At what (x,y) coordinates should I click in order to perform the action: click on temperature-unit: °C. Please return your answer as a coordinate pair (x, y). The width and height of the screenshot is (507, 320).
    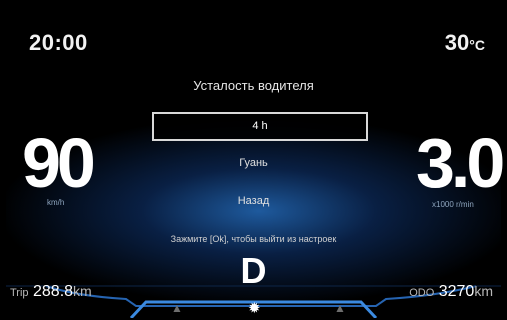
    Looking at the image, I should click on (477, 45).